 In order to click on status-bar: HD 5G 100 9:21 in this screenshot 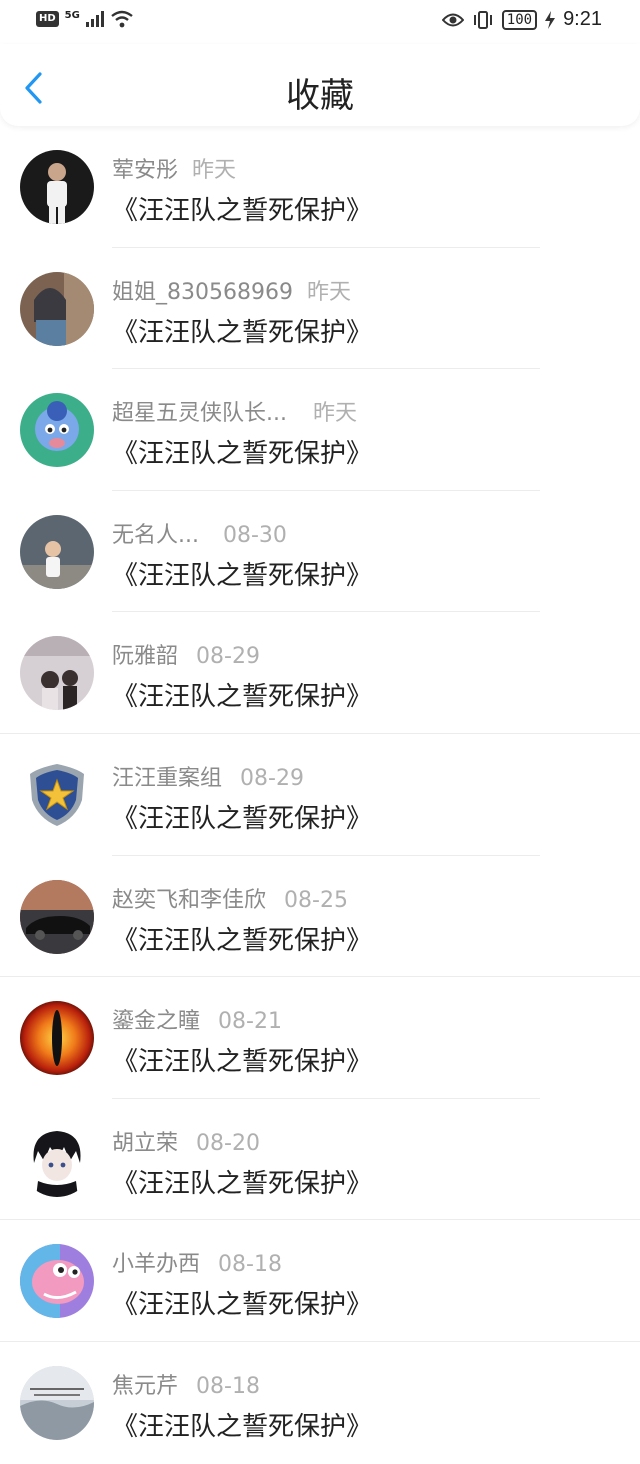, I will do `click(320, 22)`.